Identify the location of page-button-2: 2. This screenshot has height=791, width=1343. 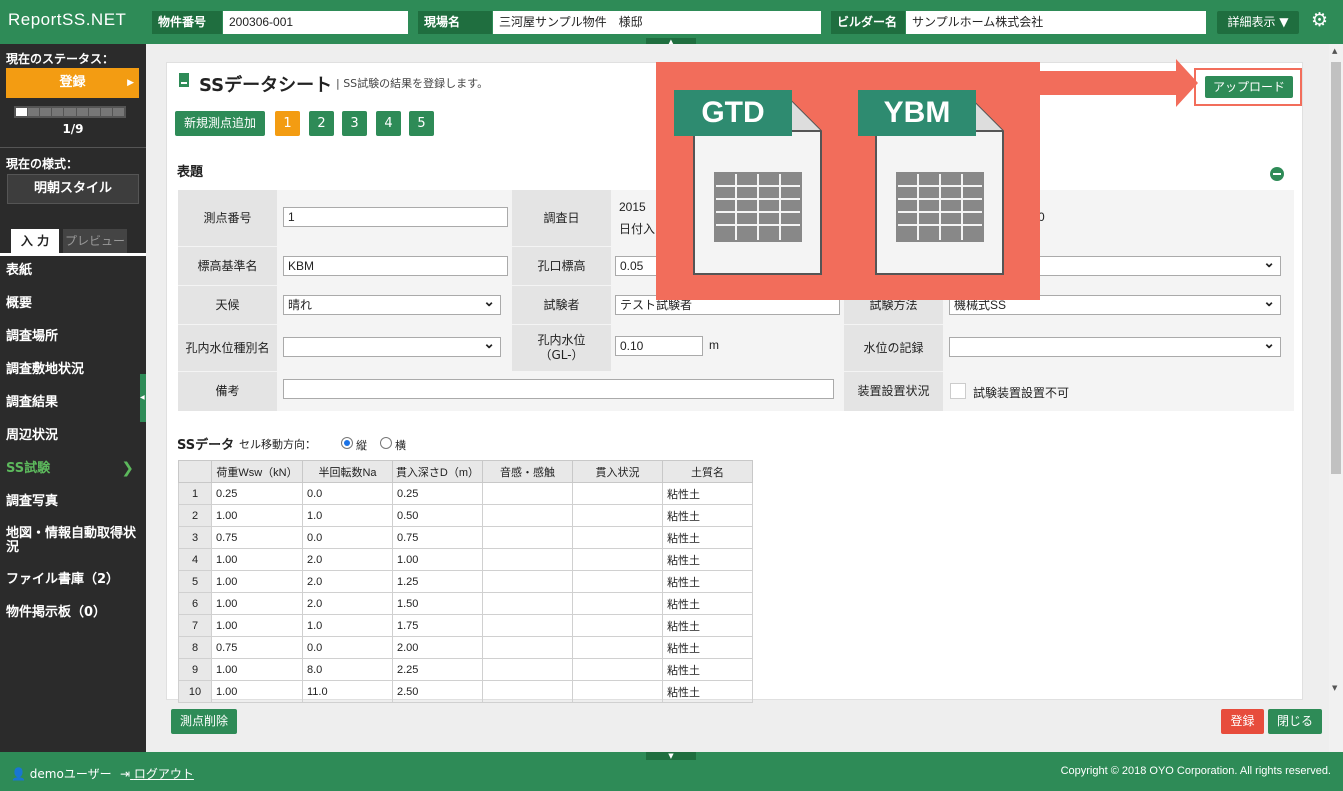
(321, 123).